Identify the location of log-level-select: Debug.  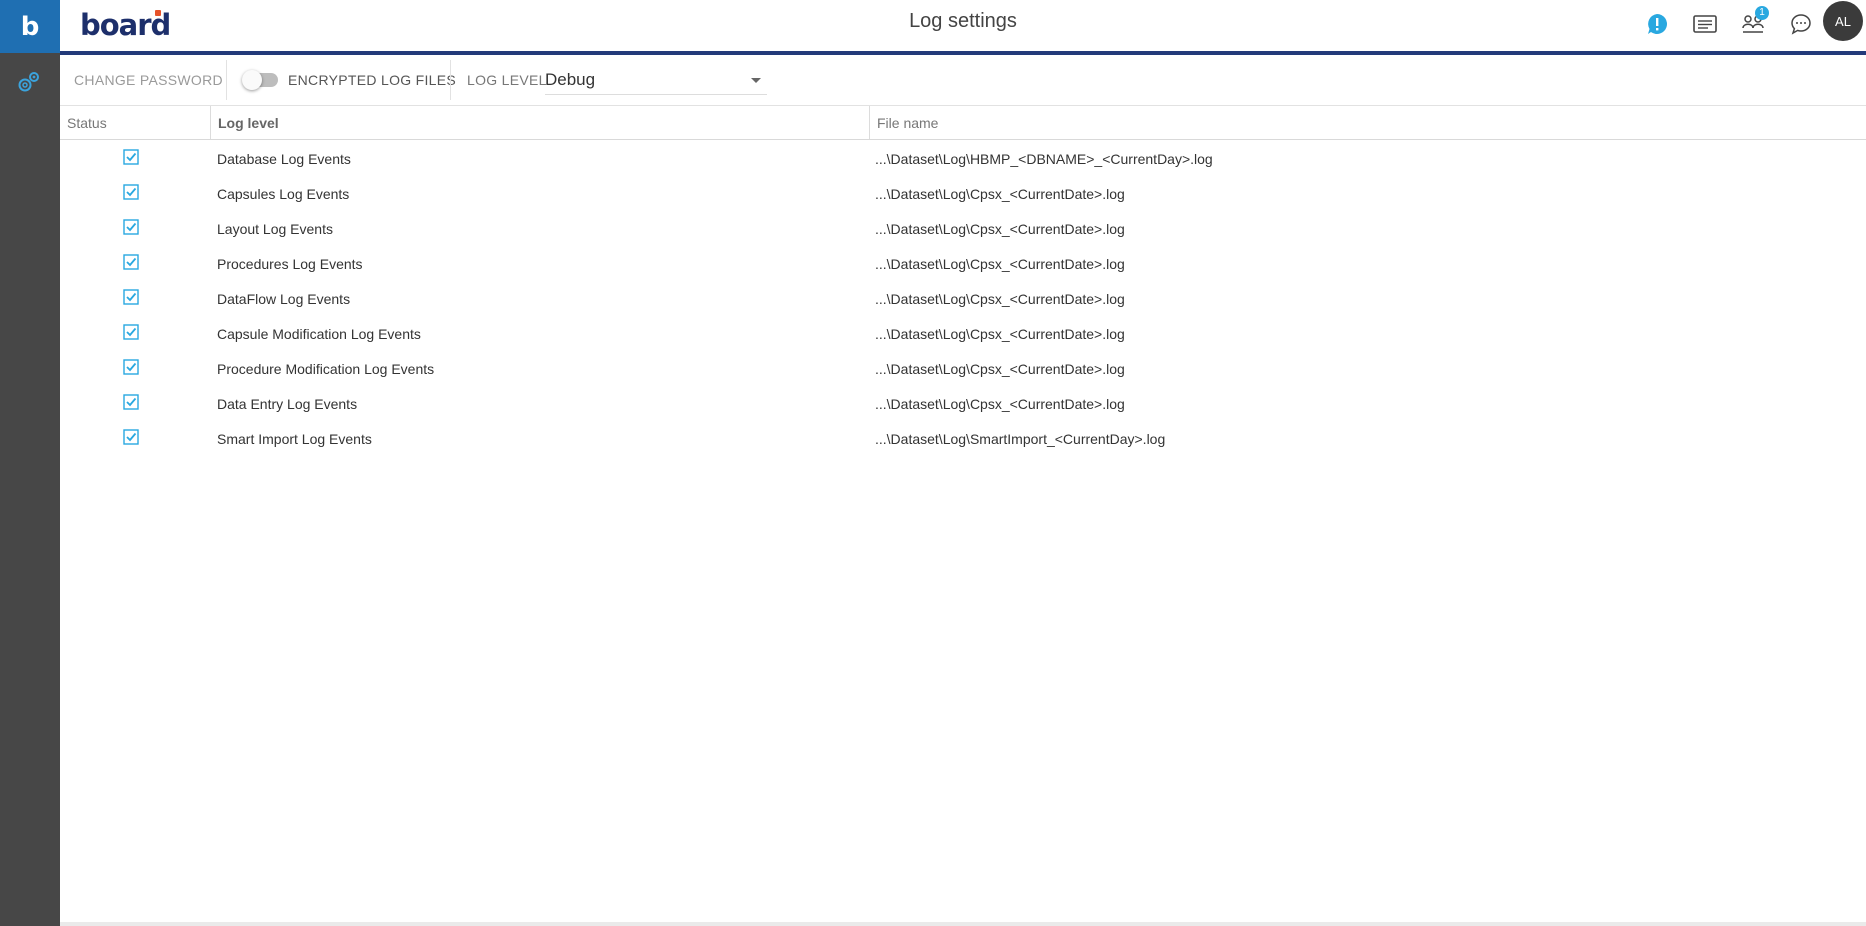
(656, 80).